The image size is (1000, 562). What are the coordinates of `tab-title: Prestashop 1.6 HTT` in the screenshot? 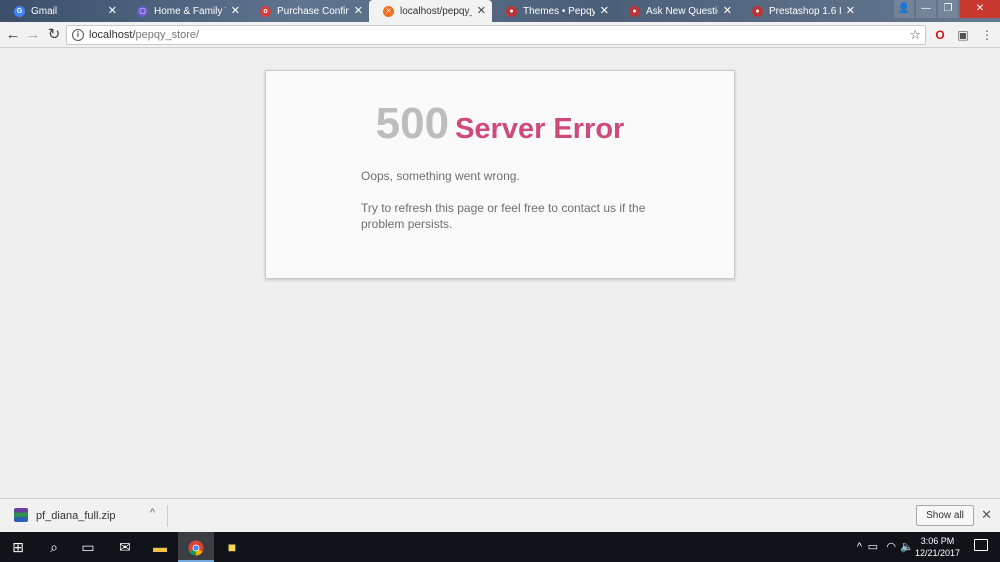 It's located at (805, 11).